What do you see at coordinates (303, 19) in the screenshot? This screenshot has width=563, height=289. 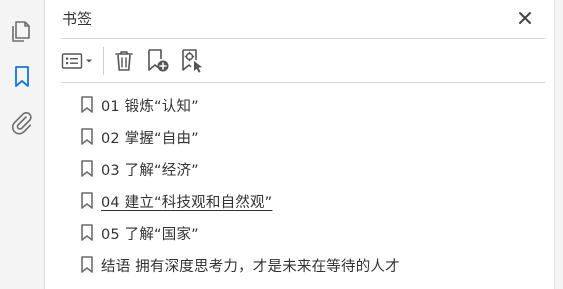 I see `panel-header: 书签` at bounding box center [303, 19].